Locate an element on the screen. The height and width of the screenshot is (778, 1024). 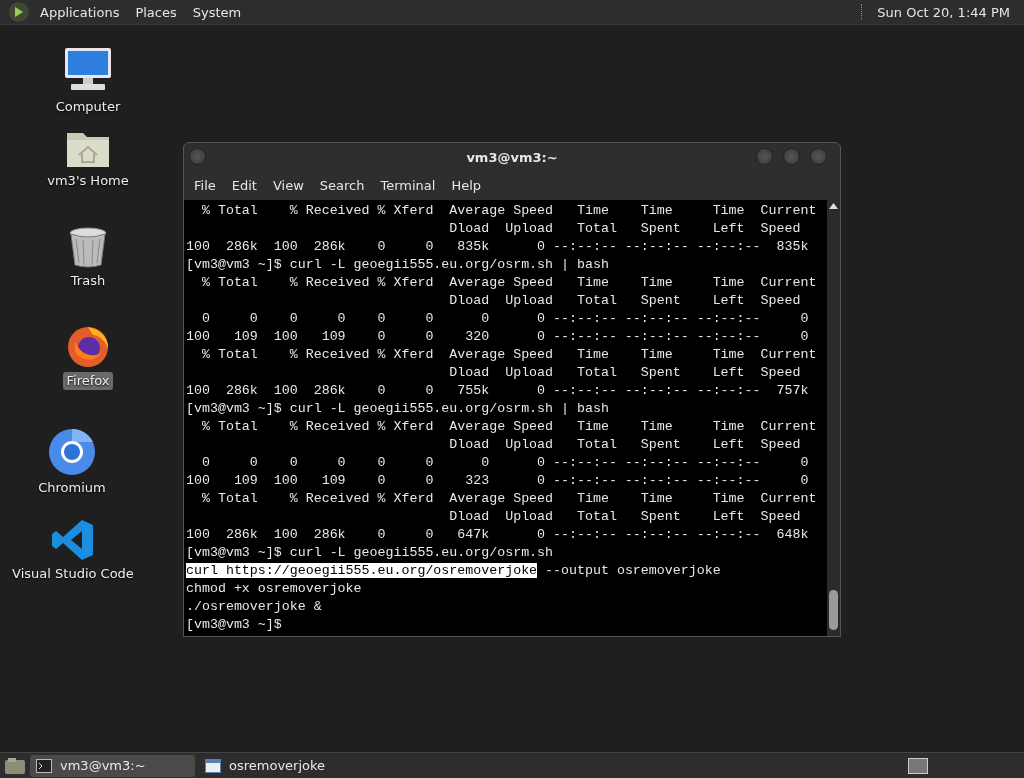
trash-icon is located at coordinates (88, 247).